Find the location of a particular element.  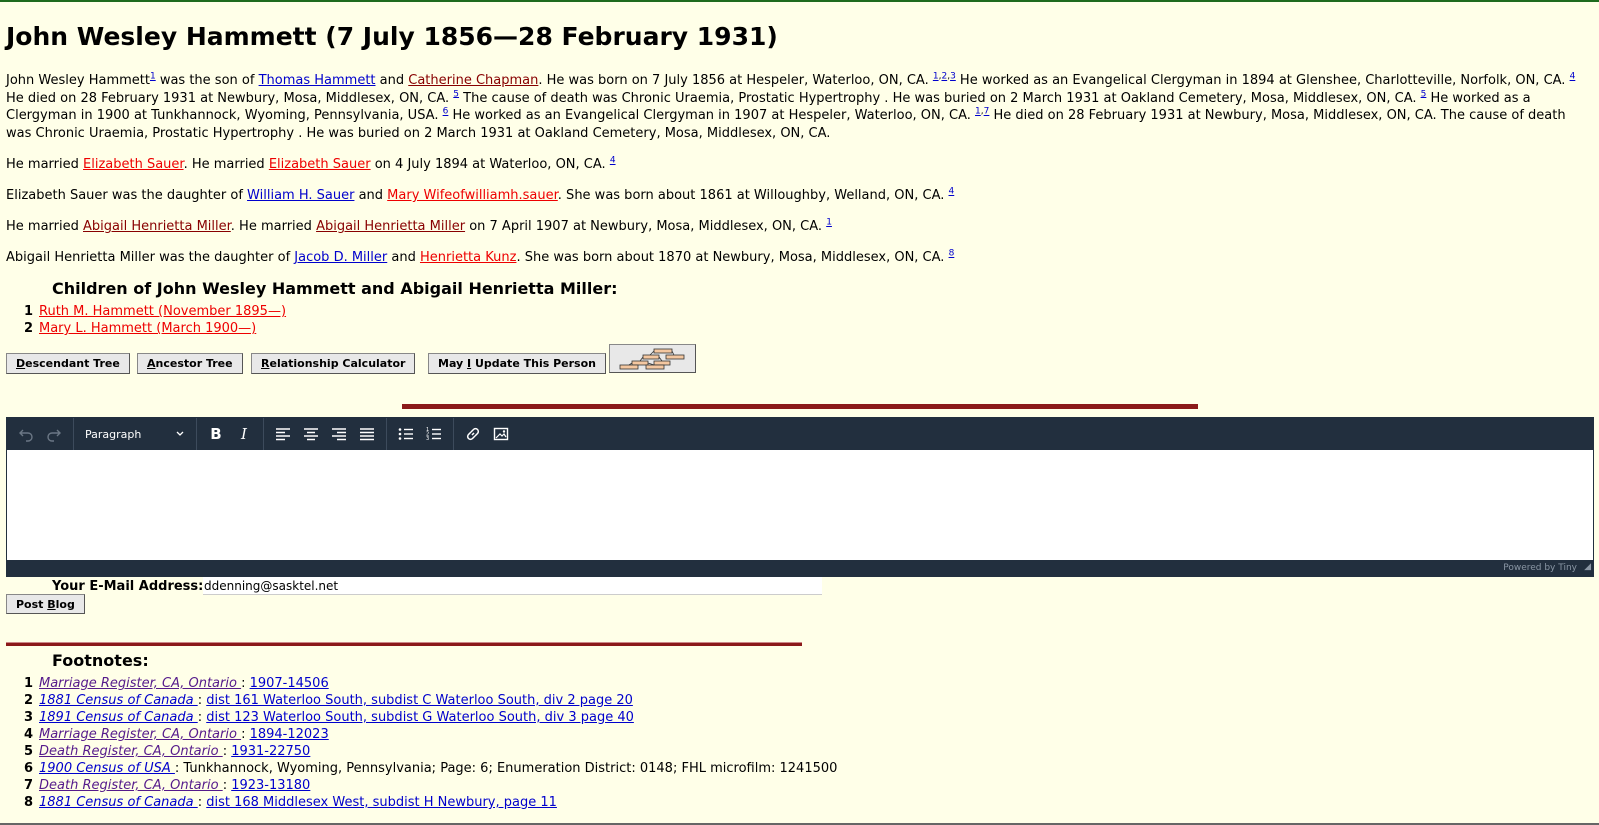

text: . He married is located at coordinates (226, 164).